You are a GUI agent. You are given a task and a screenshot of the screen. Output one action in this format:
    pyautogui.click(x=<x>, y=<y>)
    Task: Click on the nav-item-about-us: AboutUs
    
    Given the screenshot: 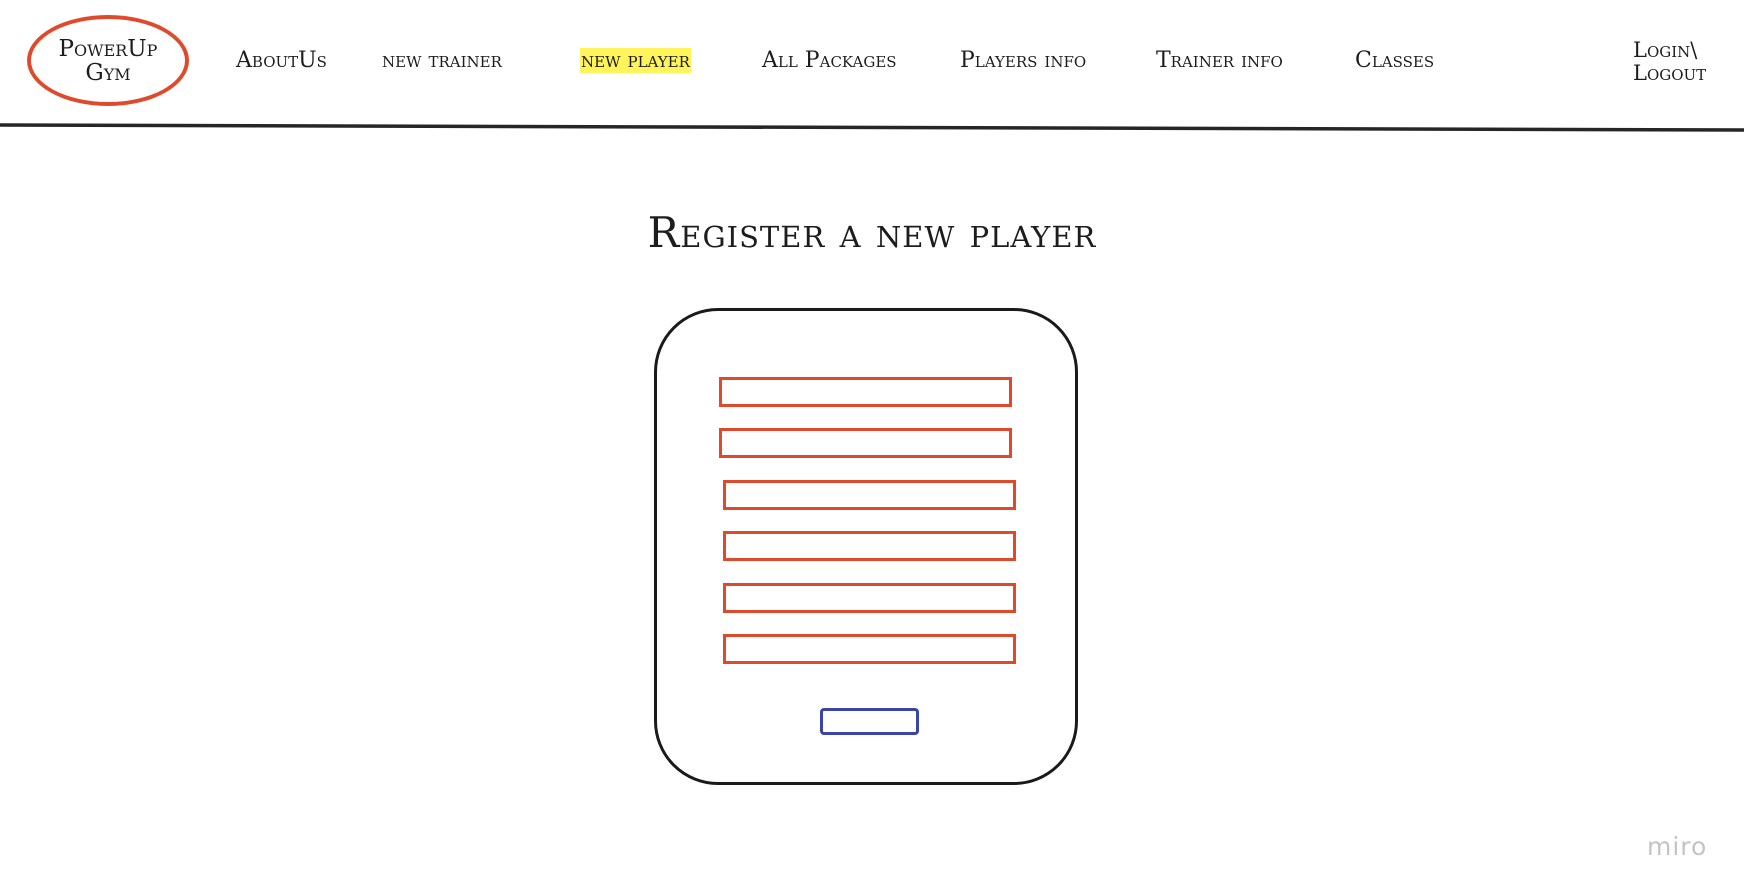 What is the action you would take?
    pyautogui.click(x=281, y=61)
    